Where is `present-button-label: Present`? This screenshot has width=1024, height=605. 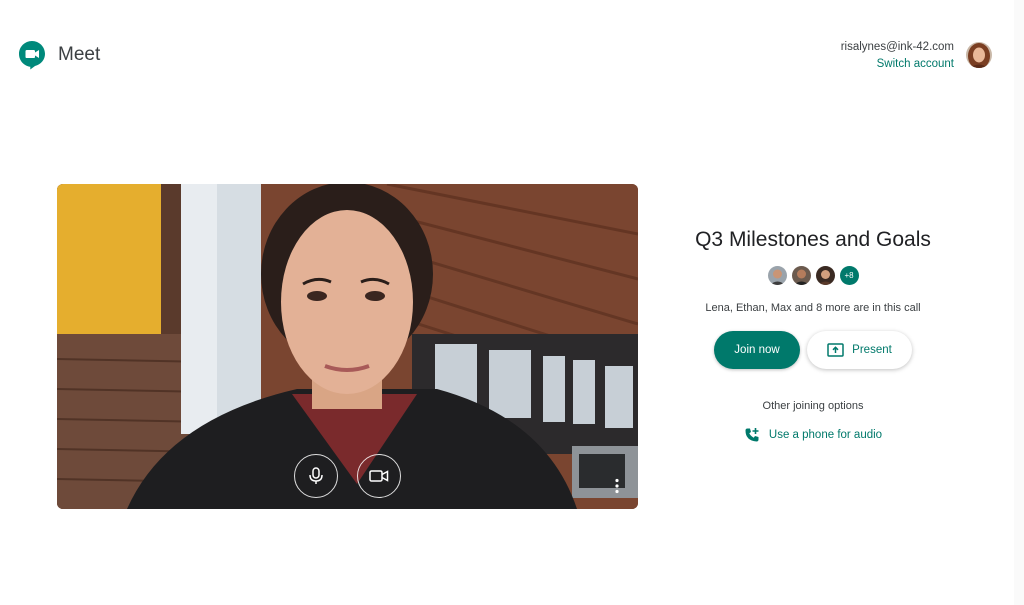 present-button-label: Present is located at coordinates (872, 350).